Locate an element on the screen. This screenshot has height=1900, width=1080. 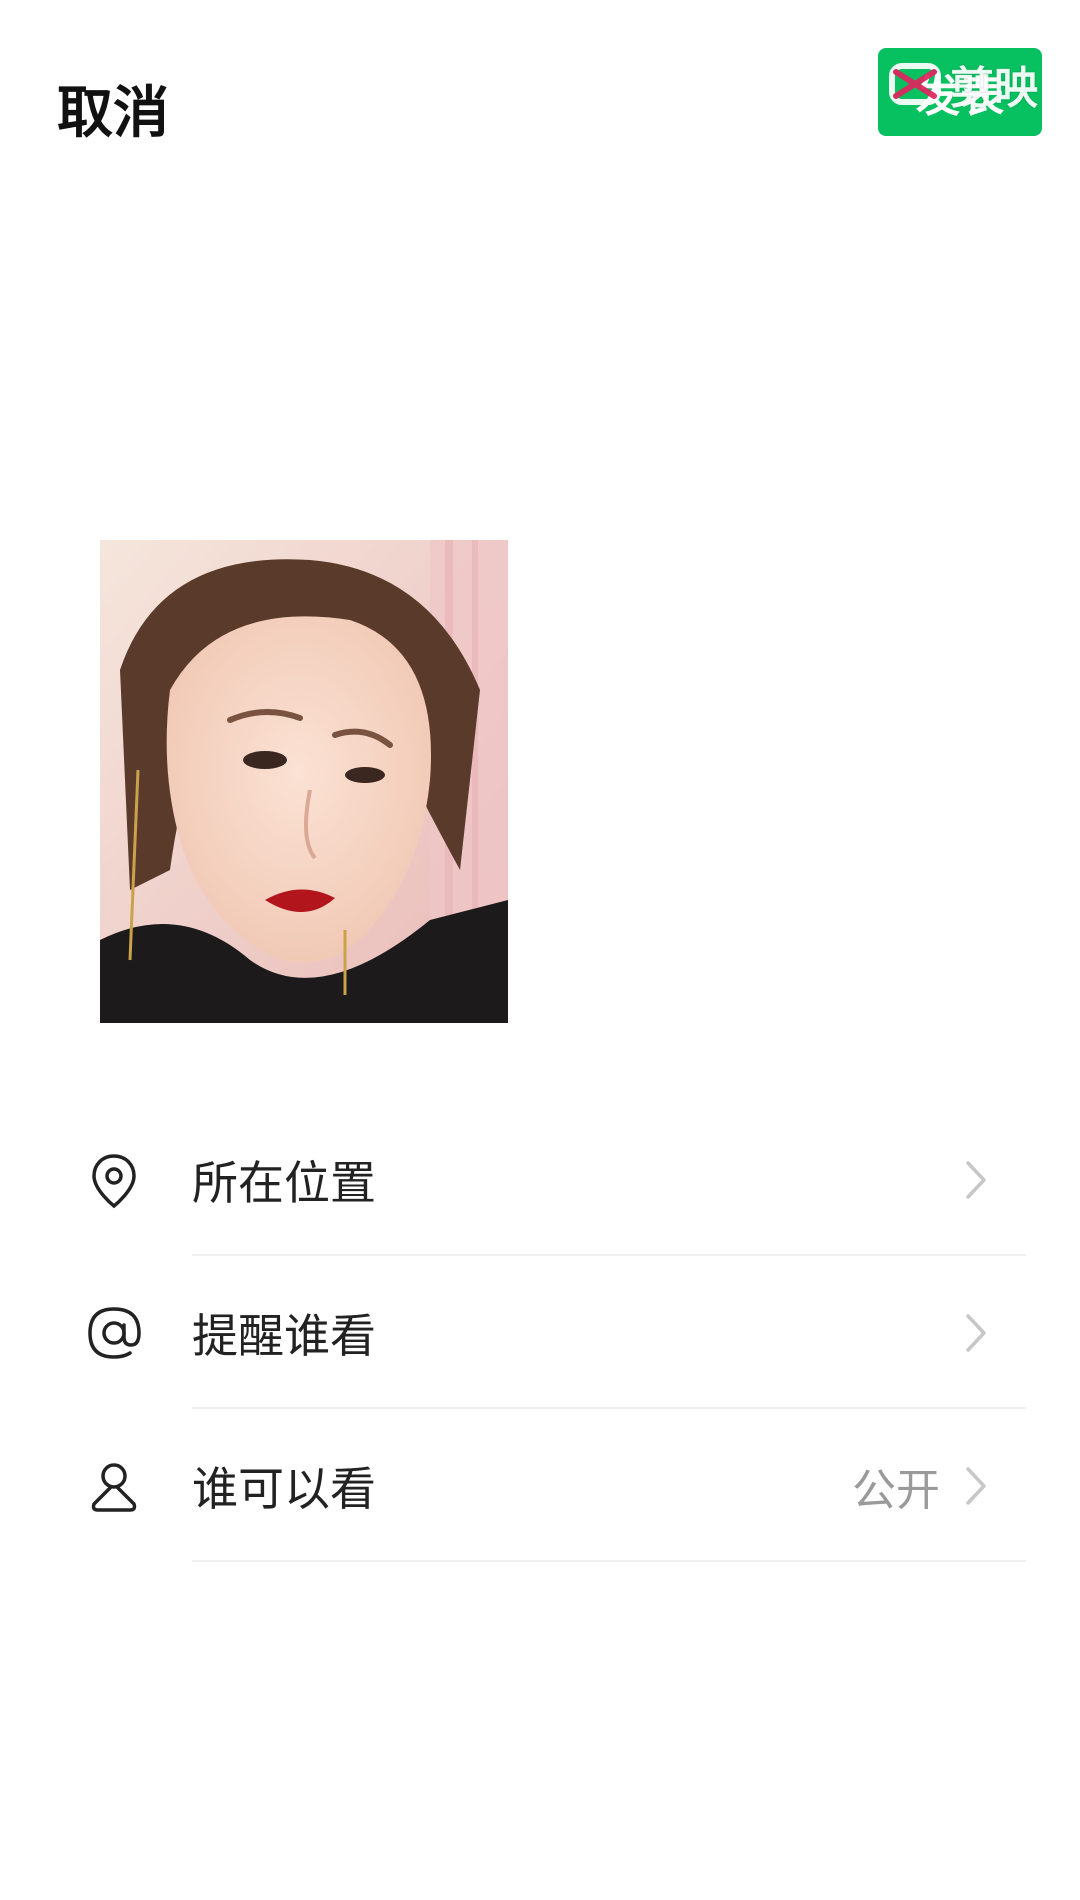
visibility-option: 谁可以看 公开 is located at coordinates (540, 1486).